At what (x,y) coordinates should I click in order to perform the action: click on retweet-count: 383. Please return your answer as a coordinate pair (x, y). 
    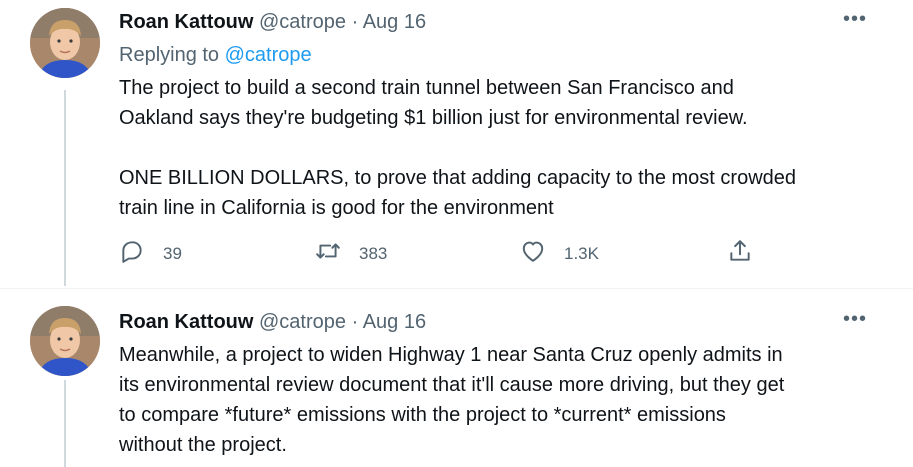
    Looking at the image, I should click on (373, 253).